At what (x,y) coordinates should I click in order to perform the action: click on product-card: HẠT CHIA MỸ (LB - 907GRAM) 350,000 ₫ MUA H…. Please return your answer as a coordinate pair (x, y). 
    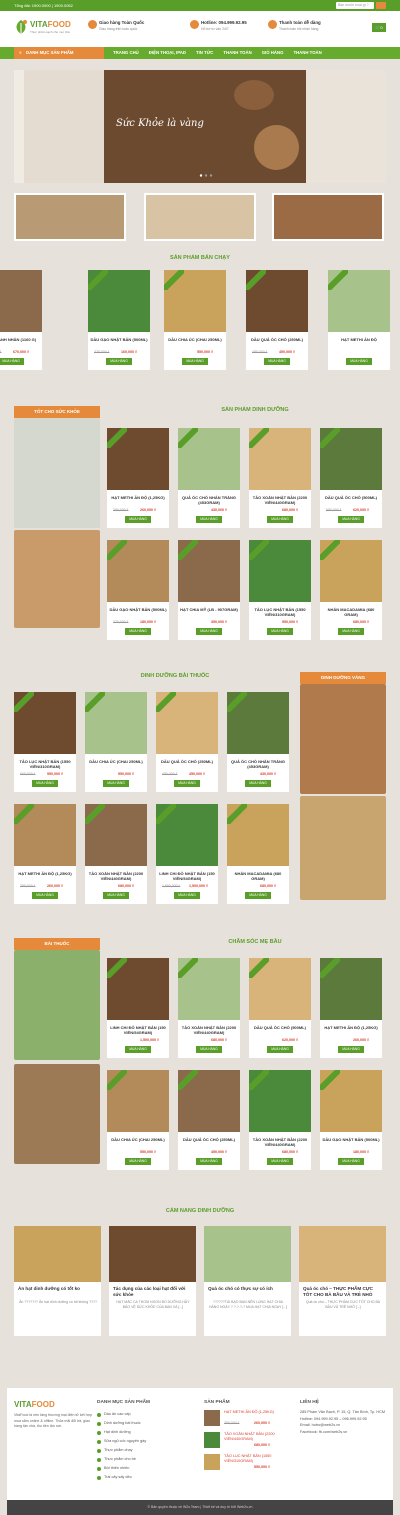
    Looking at the image, I should click on (209, 590).